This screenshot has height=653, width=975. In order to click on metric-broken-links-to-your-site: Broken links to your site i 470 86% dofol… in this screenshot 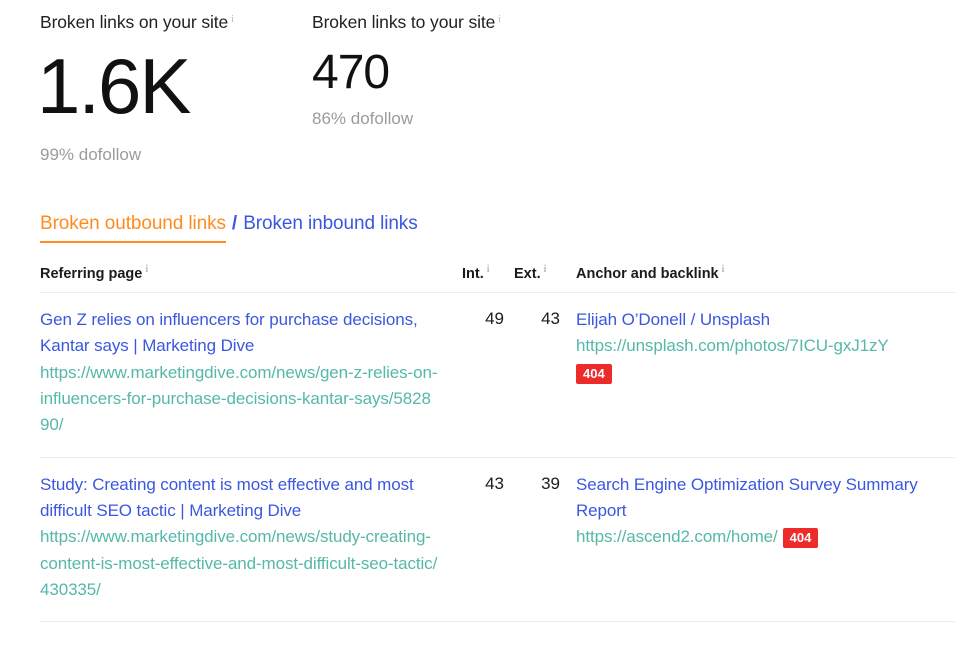, I will do `click(462, 88)`.